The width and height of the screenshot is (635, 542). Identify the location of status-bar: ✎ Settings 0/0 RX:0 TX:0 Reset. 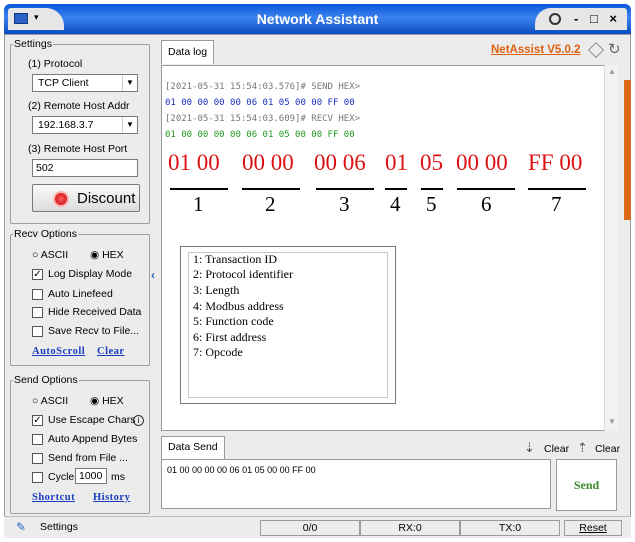
(317, 527).